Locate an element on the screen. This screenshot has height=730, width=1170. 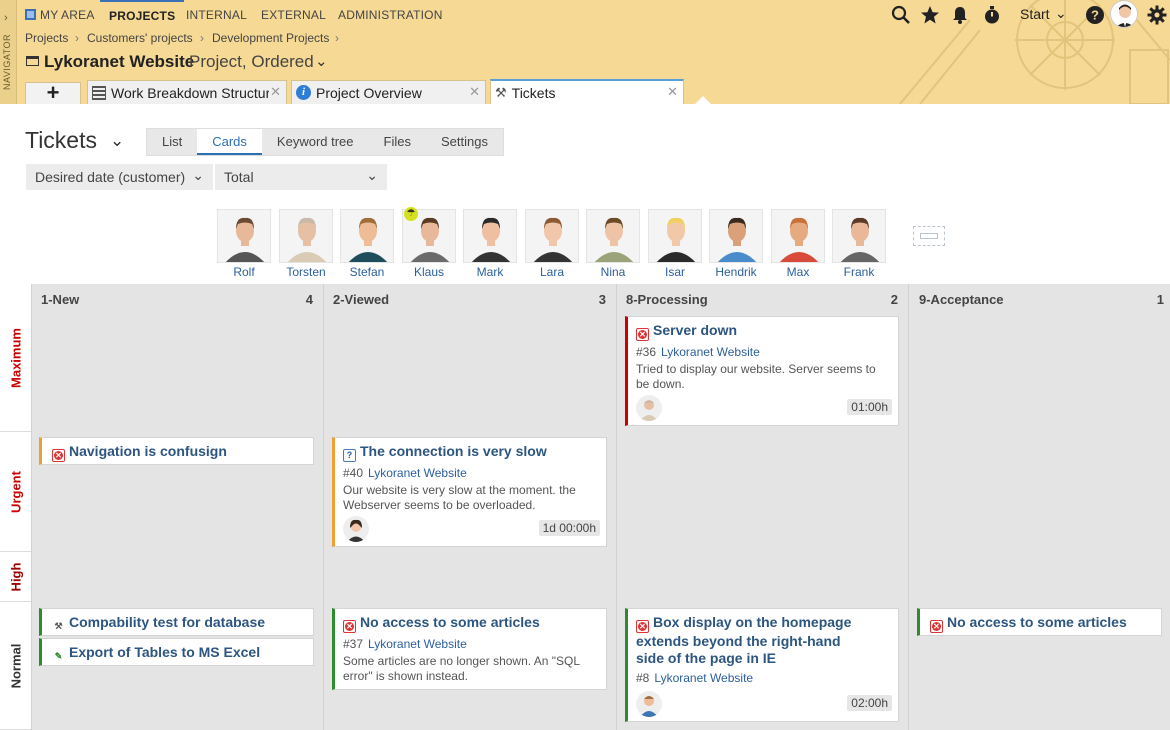
person-name: Mark is located at coordinates (490, 272).